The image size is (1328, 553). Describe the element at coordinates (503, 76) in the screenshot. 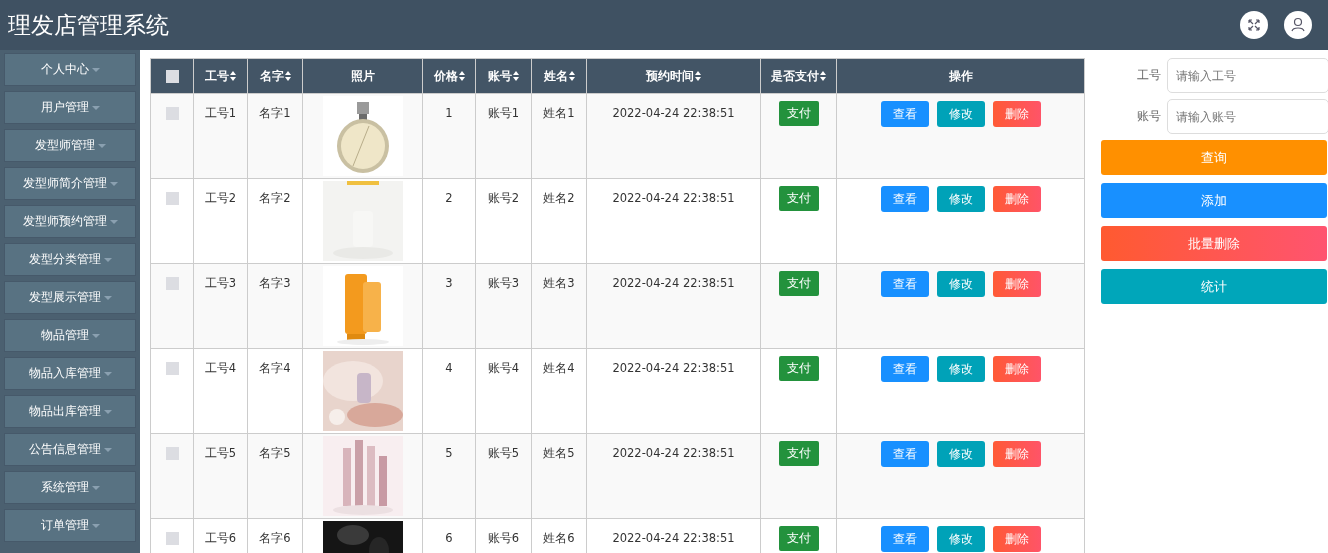

I see `column-header: 账号` at that location.